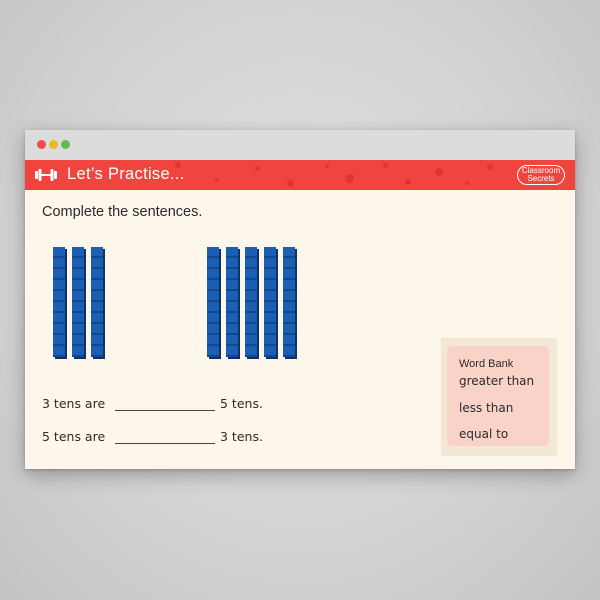 The width and height of the screenshot is (600, 600). Describe the element at coordinates (541, 175) in the screenshot. I see `classroom-secrets-logo: Classroom Secrets` at that location.